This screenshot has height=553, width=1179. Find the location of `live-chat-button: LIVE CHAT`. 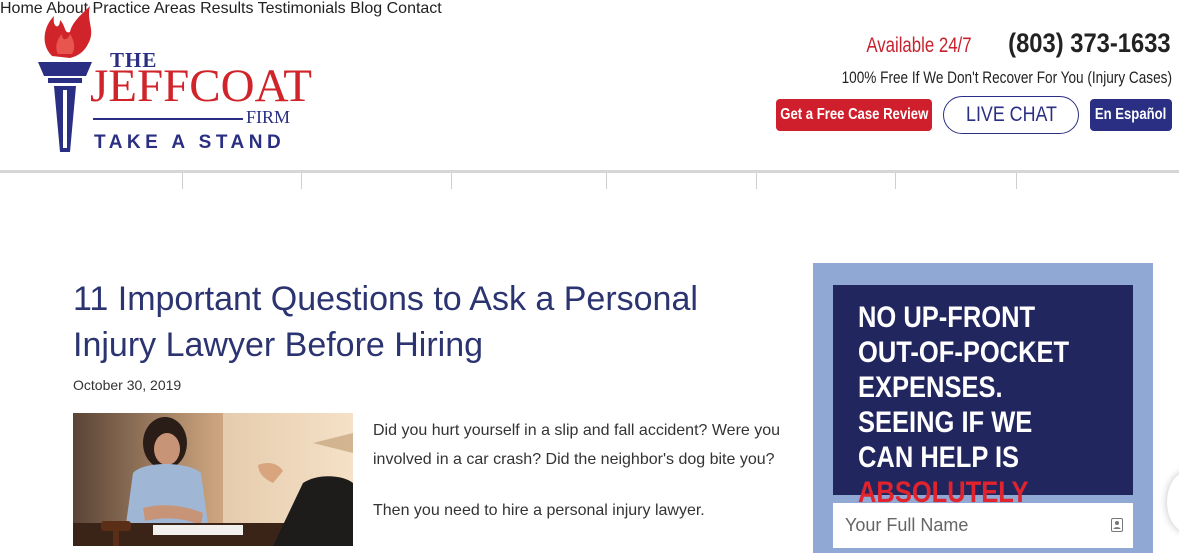

live-chat-button: LIVE CHAT is located at coordinates (1011, 115).